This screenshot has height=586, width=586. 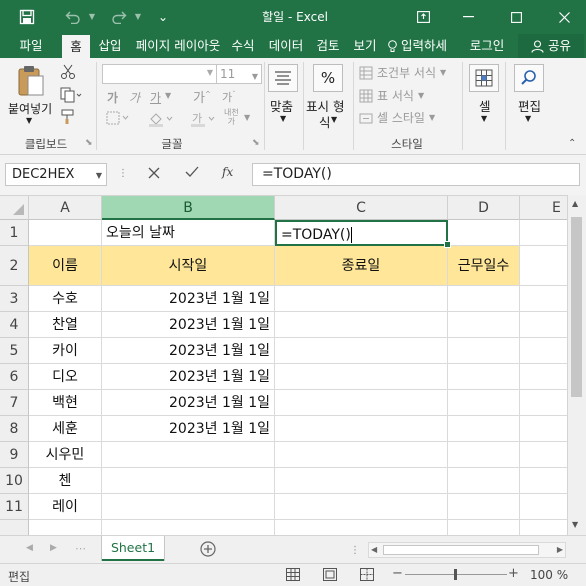 What do you see at coordinates (154, 173) in the screenshot?
I see `cancel-icon` at bounding box center [154, 173].